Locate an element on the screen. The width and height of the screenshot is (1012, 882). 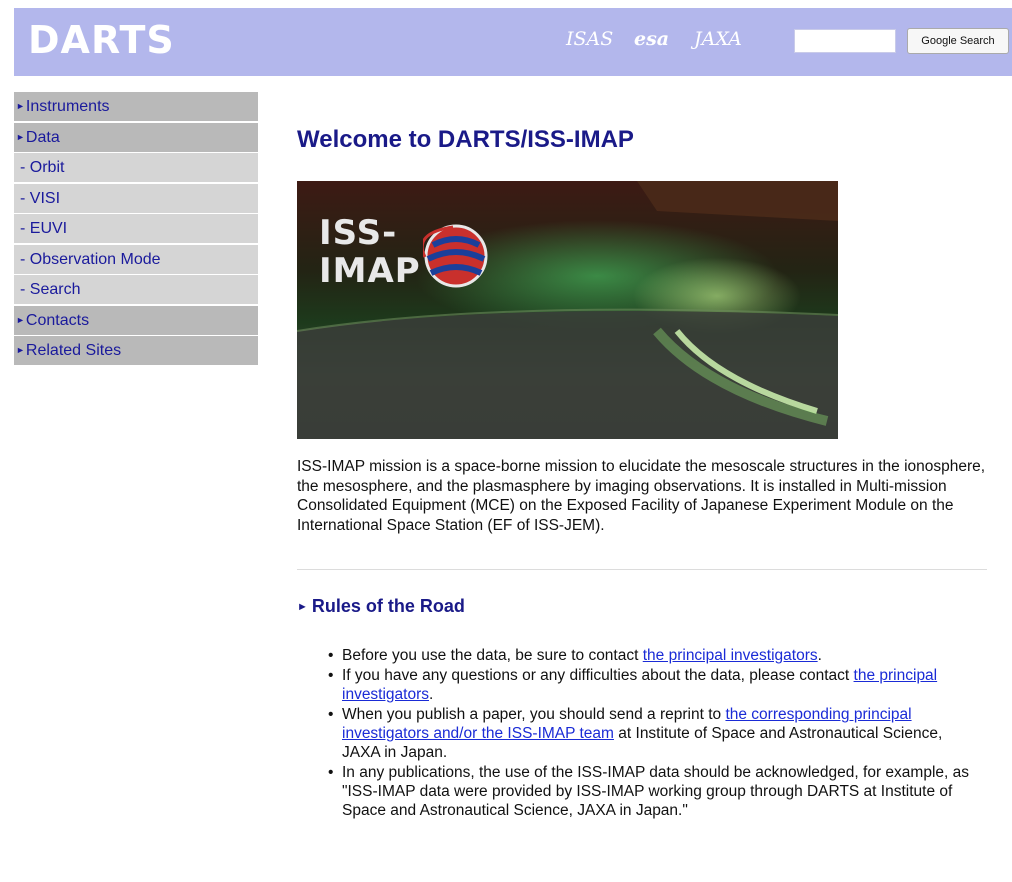
sidebar-item-label: Data is located at coordinates (42, 137).